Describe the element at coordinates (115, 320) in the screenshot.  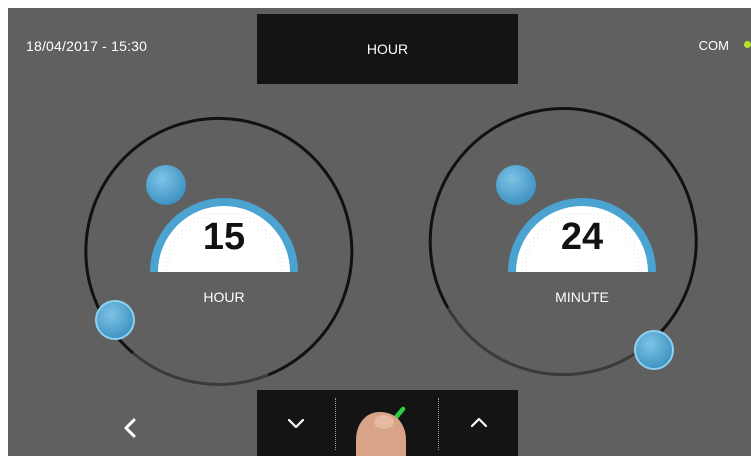
I see `hour-slider-knob` at that location.